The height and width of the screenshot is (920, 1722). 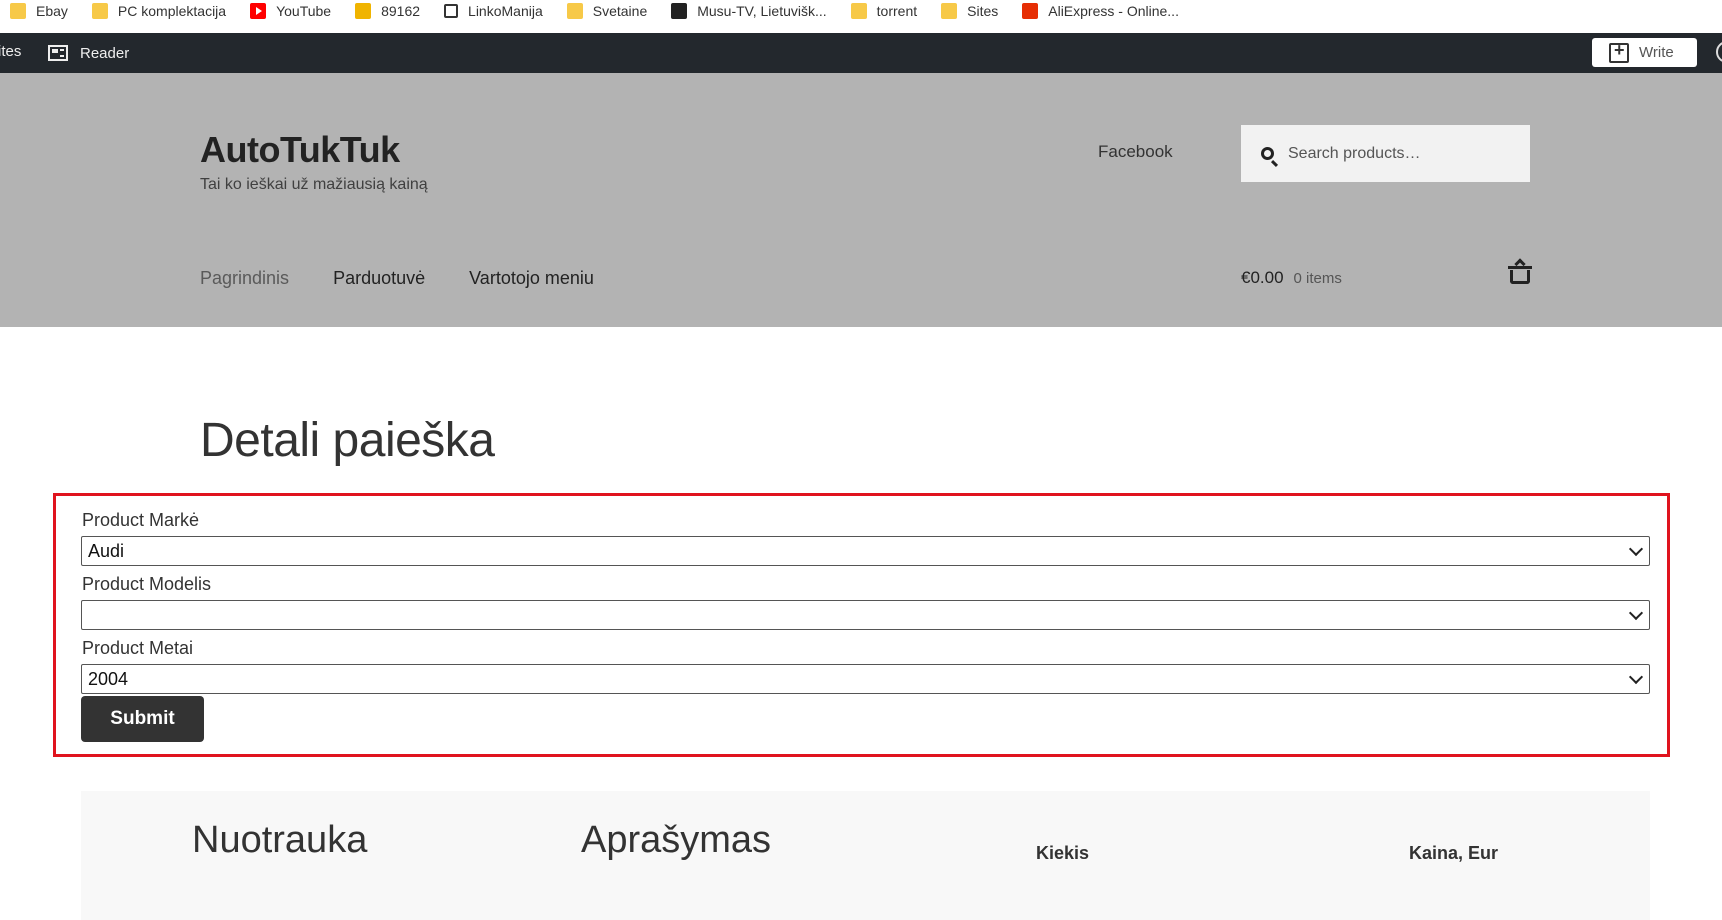 What do you see at coordinates (244, 278) in the screenshot?
I see `nav-item-pagrindinis: Pagrindinis` at bounding box center [244, 278].